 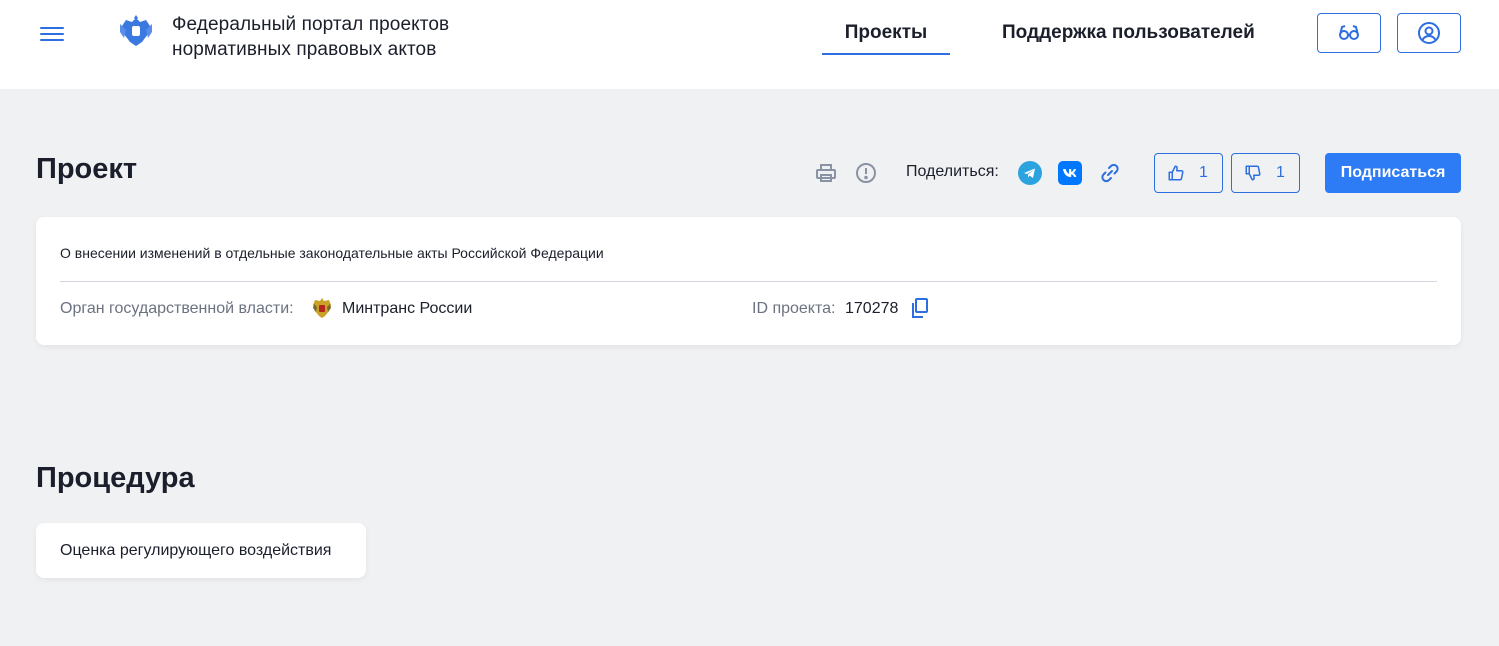 I want to click on project-id-label: ID проекта:, so click(x=794, y=308).